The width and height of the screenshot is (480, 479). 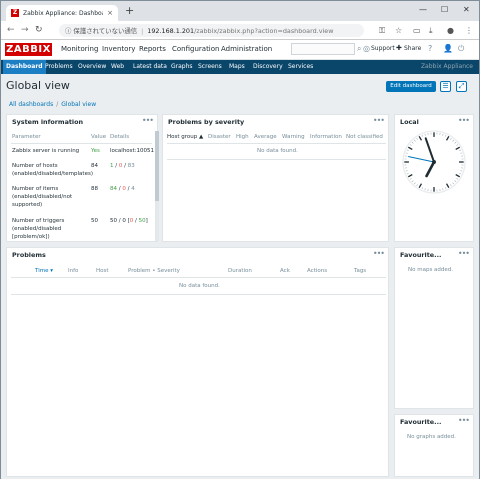 I want to click on favourite-maps-widget: Favourite... ••• No maps added., so click(x=434, y=328).